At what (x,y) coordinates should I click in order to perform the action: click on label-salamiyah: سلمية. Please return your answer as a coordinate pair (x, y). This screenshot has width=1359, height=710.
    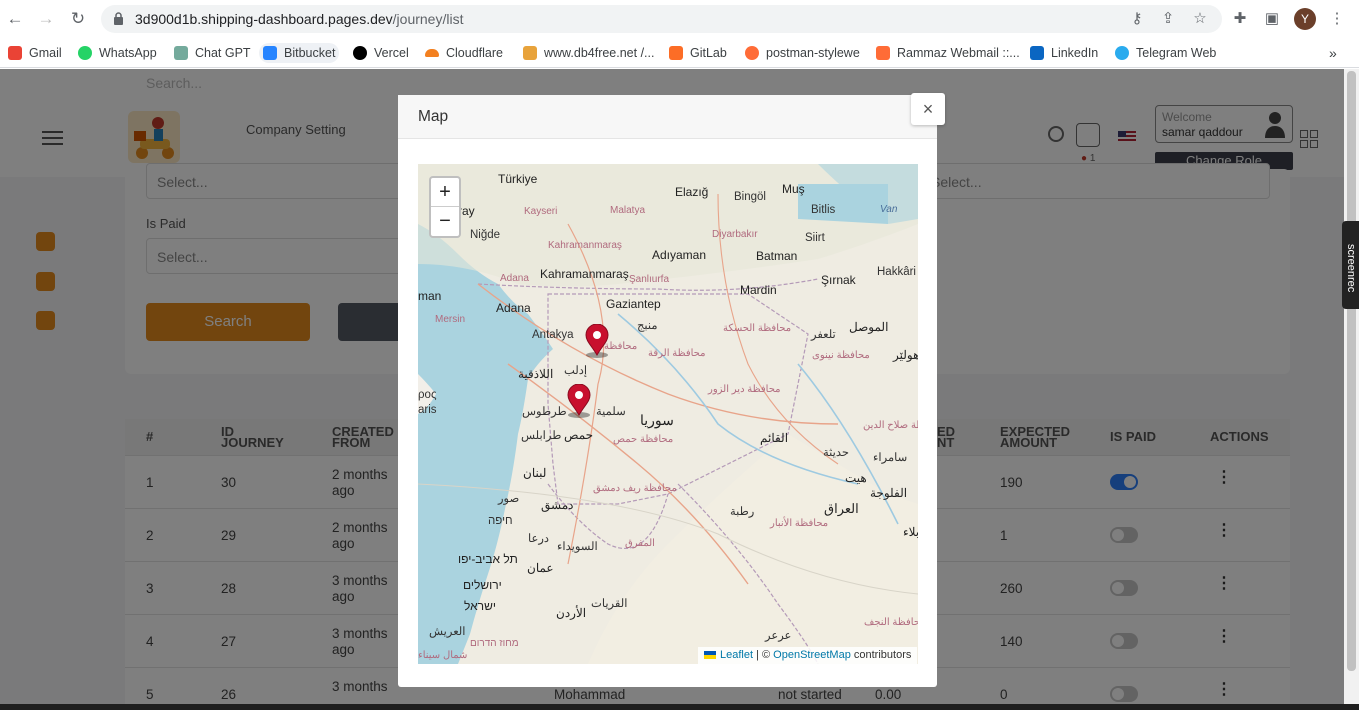
    Looking at the image, I should click on (611, 412).